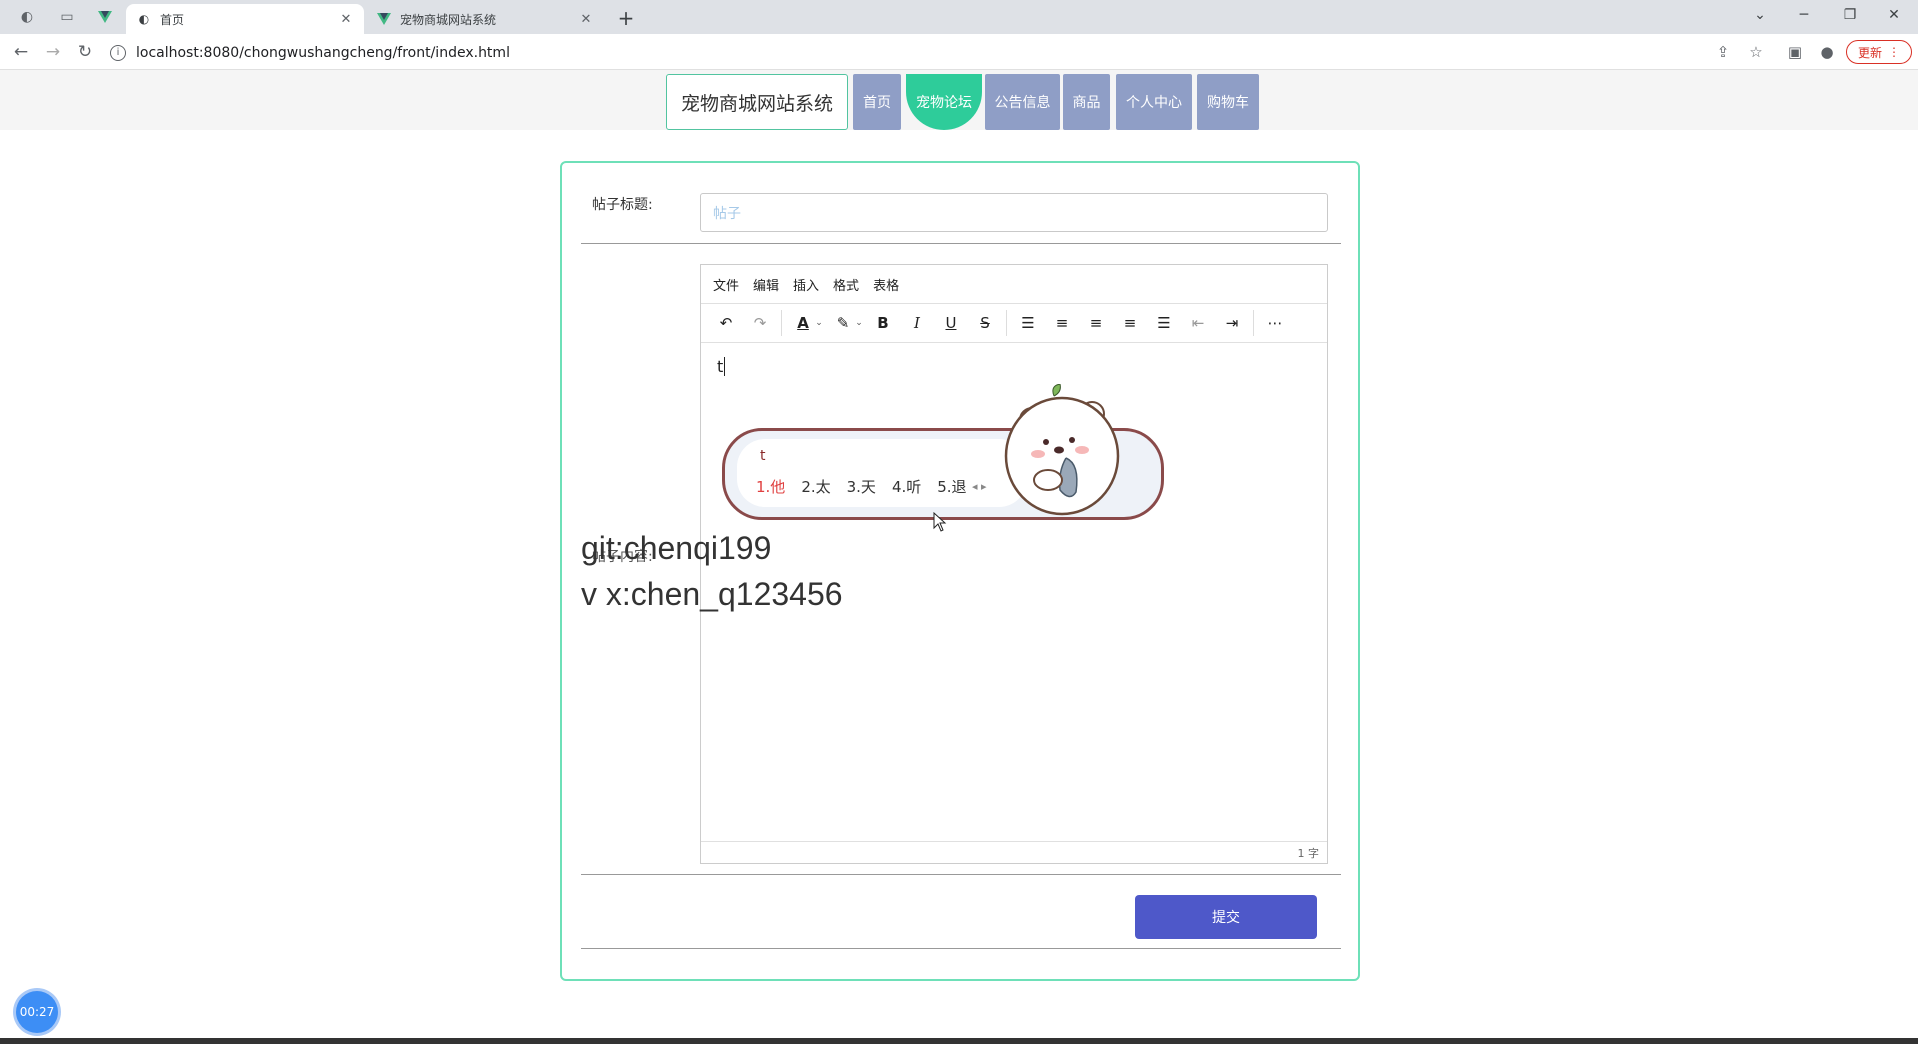 This screenshot has width=1918, height=1044. I want to click on post-title-input: 帖子, so click(1014, 212).